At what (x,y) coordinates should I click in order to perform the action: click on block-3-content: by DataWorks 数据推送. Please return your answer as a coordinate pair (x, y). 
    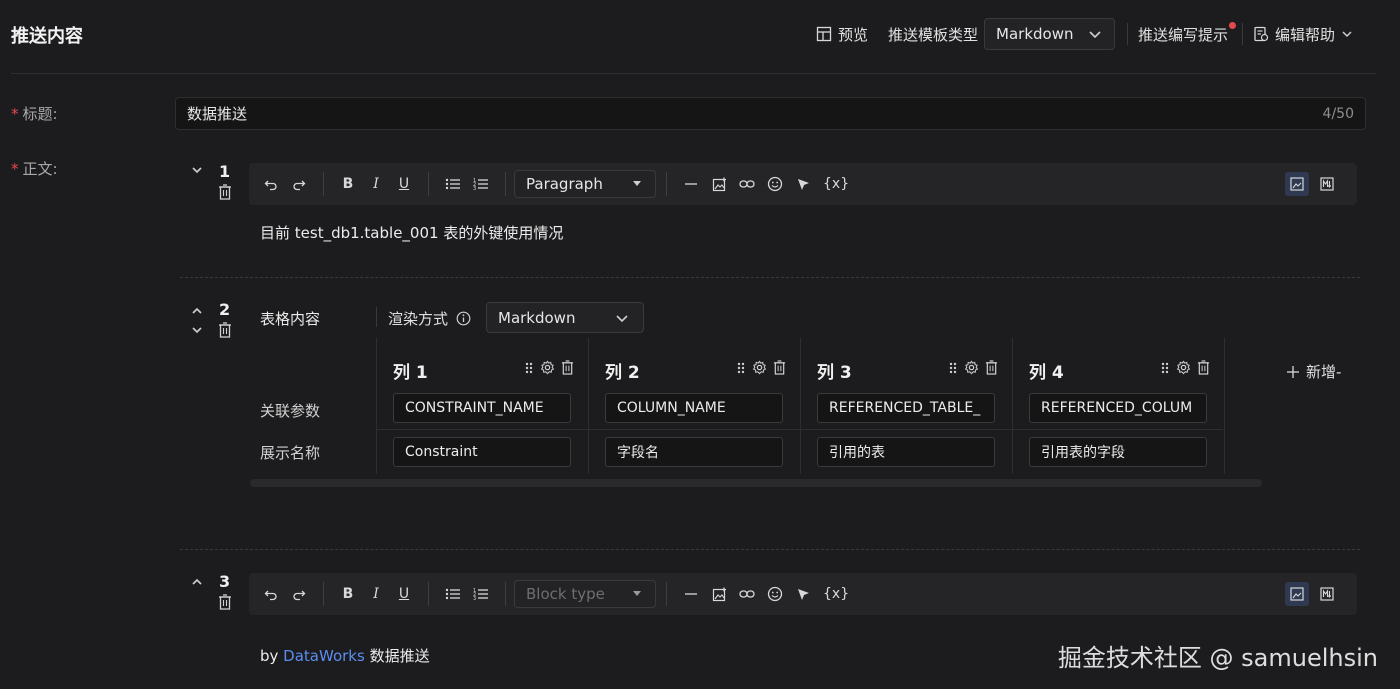
    Looking at the image, I should click on (345, 655).